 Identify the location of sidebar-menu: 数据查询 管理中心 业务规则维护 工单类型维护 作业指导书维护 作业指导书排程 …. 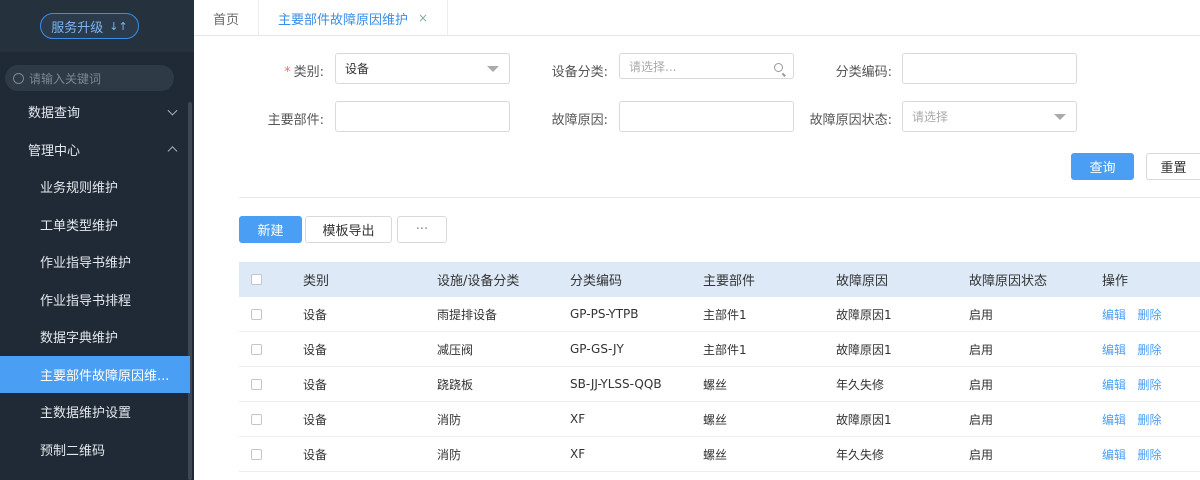
(95, 280).